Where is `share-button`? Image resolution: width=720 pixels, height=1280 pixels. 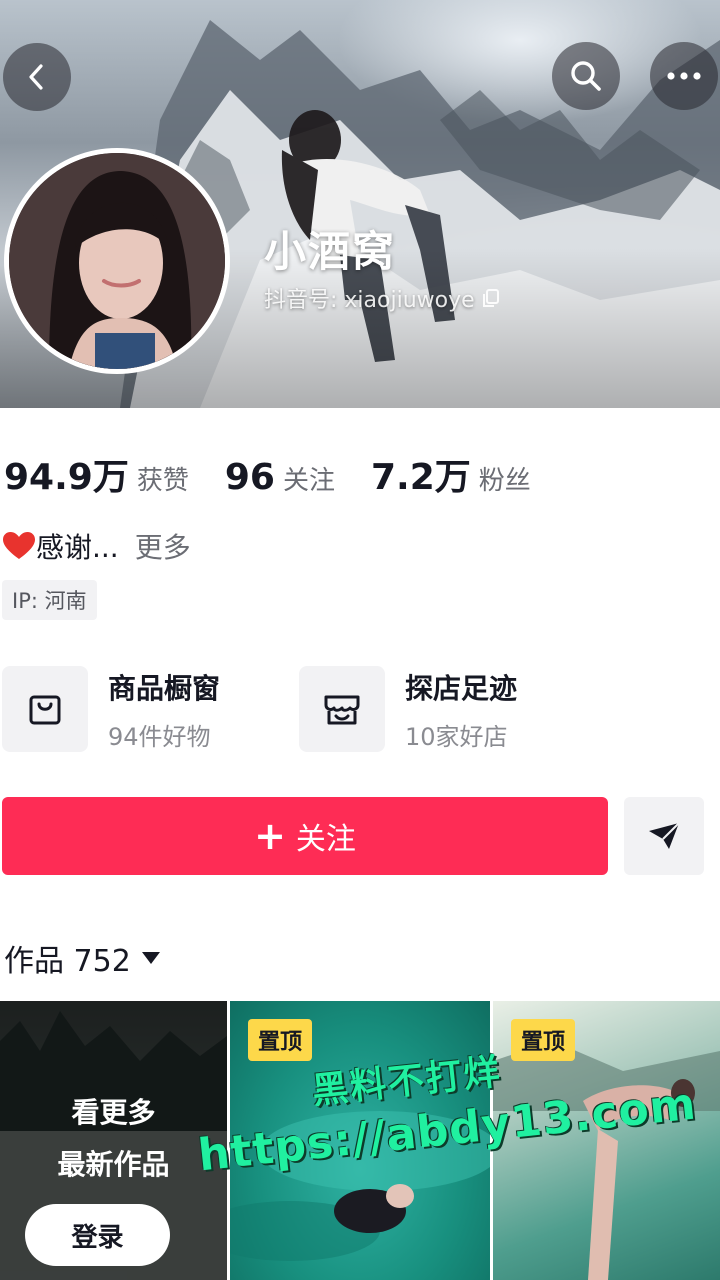
share-button is located at coordinates (664, 836).